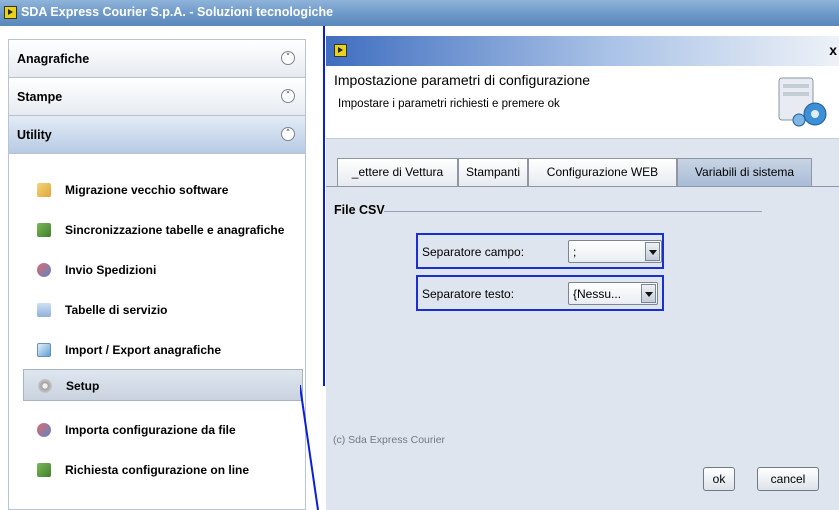 The height and width of the screenshot is (510, 839). Describe the element at coordinates (34, 135) in the screenshot. I see `section-label: Utility` at that location.